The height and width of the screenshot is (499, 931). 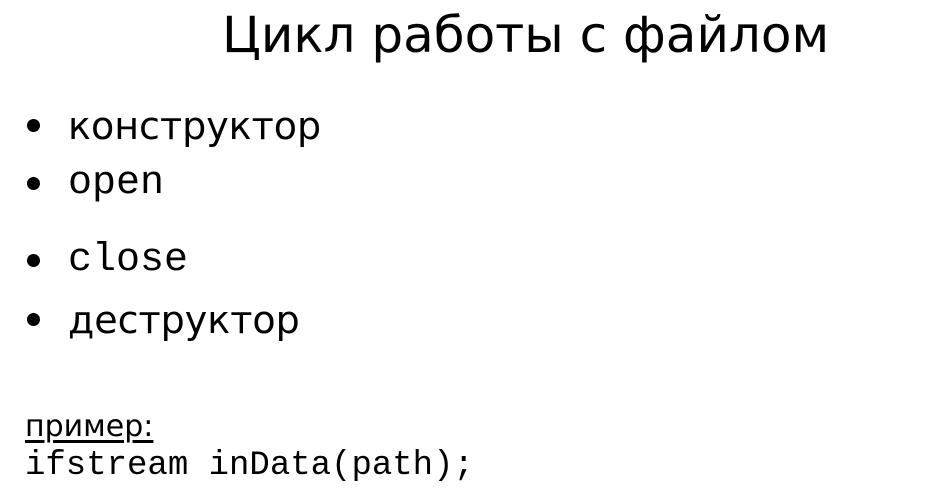 I want to click on bullet-text: open, so click(x=116, y=183).